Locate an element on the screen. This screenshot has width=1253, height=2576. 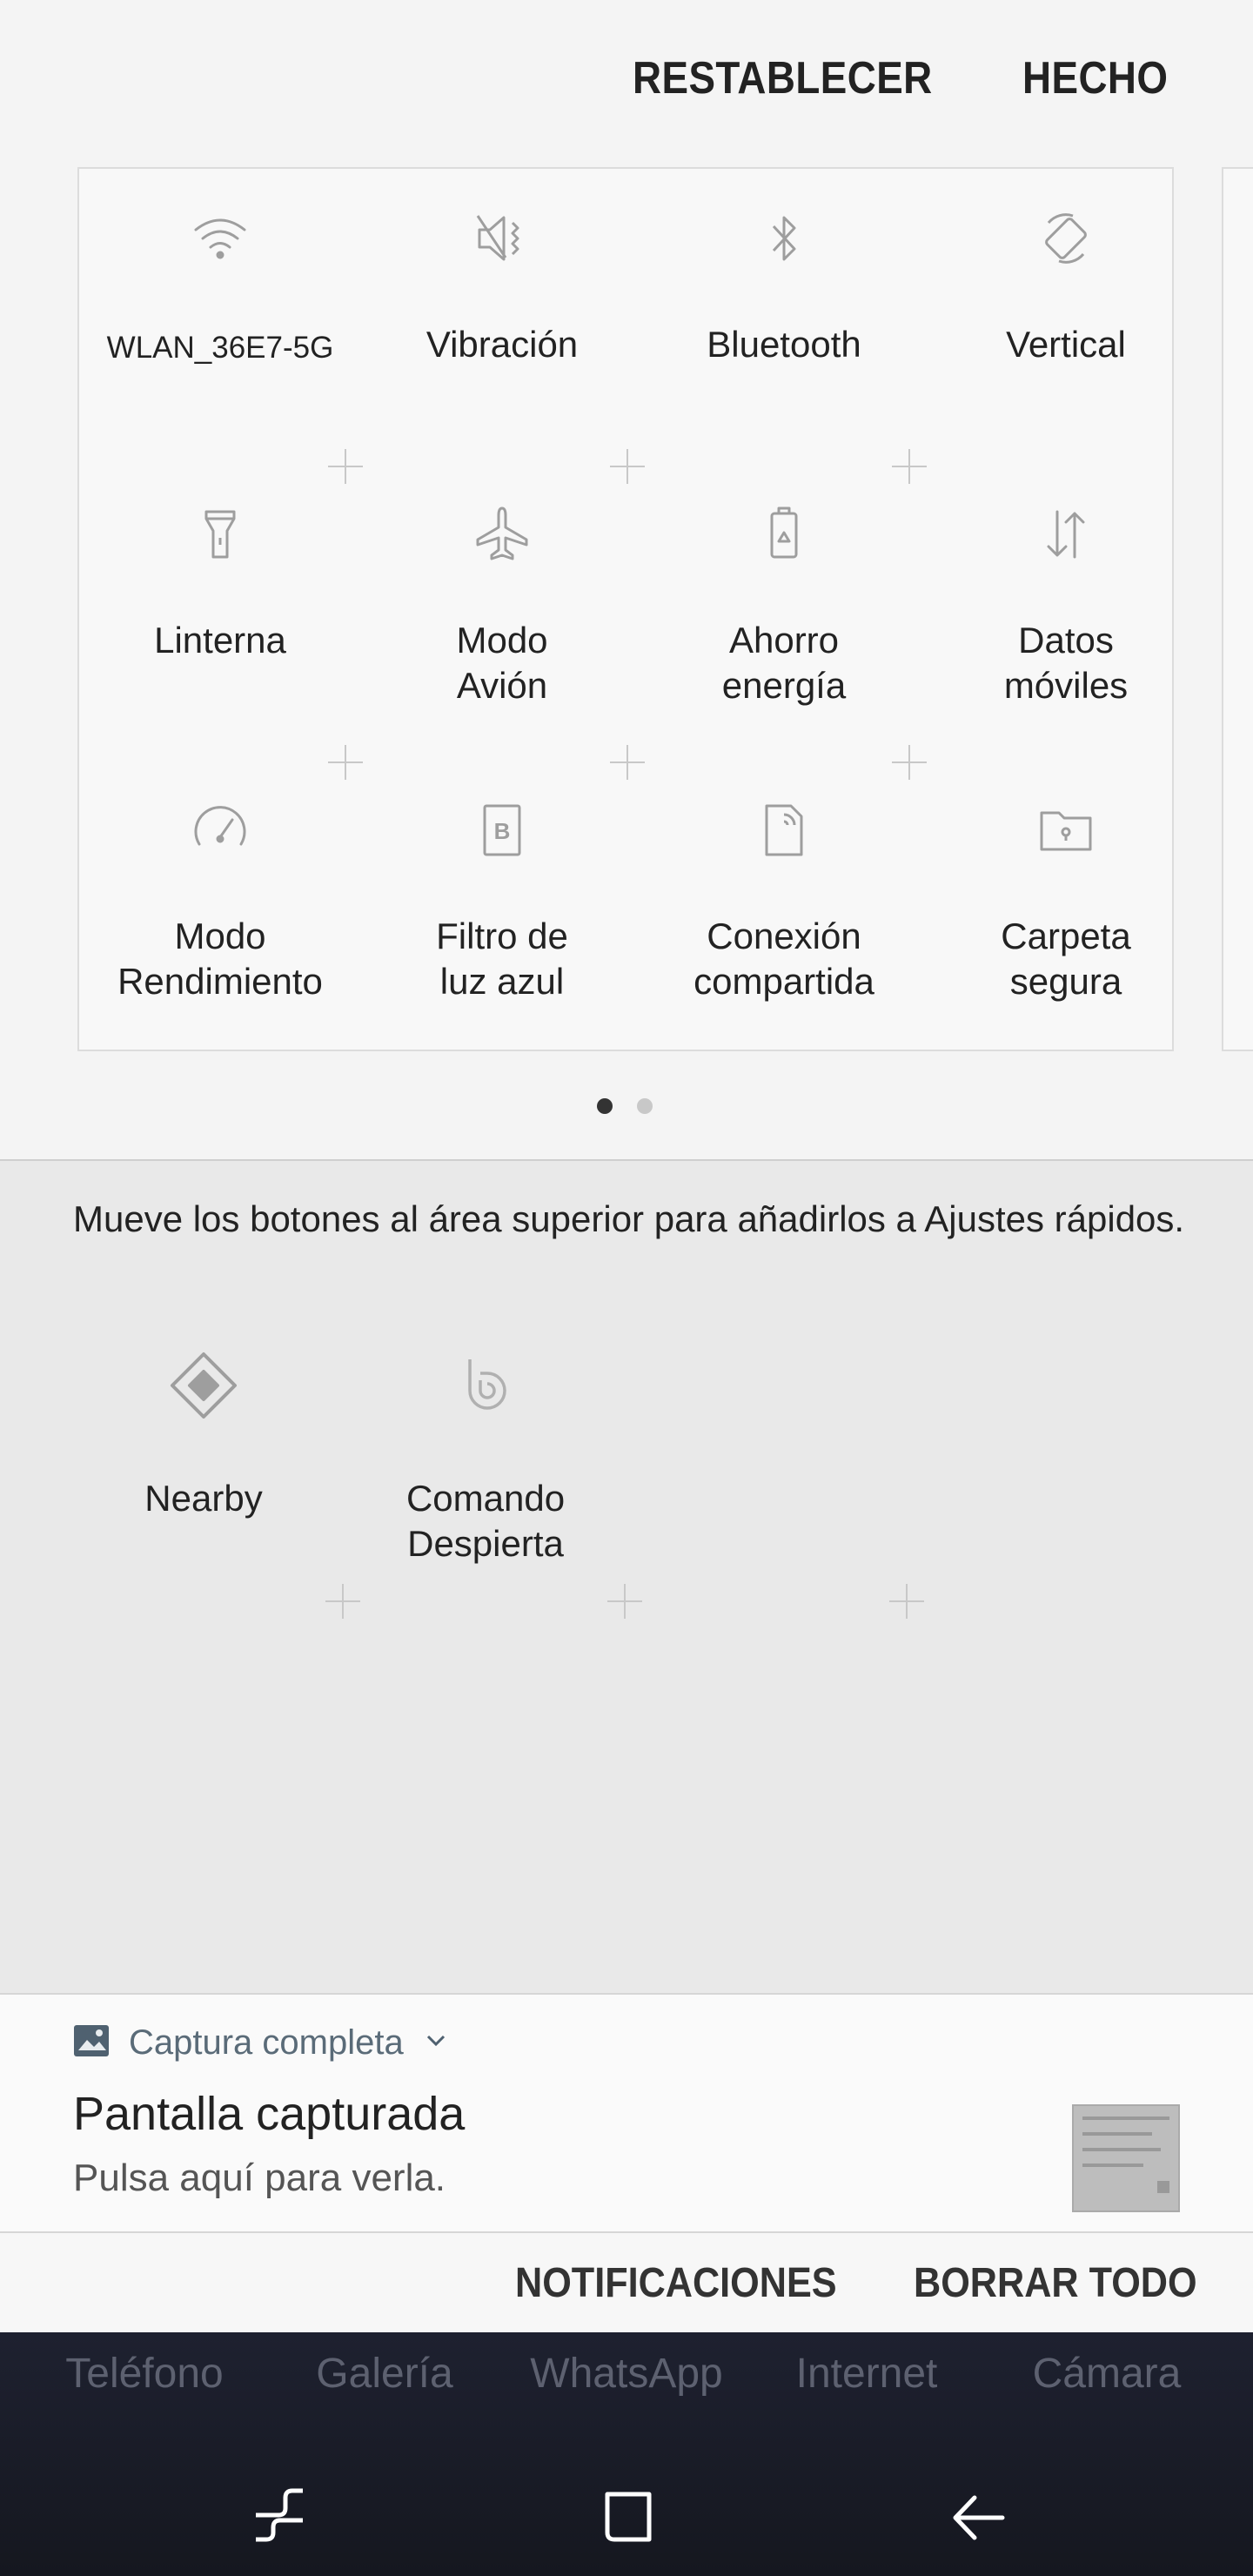
tray-tile-nearby: Nearby is located at coordinates (204, 1479).